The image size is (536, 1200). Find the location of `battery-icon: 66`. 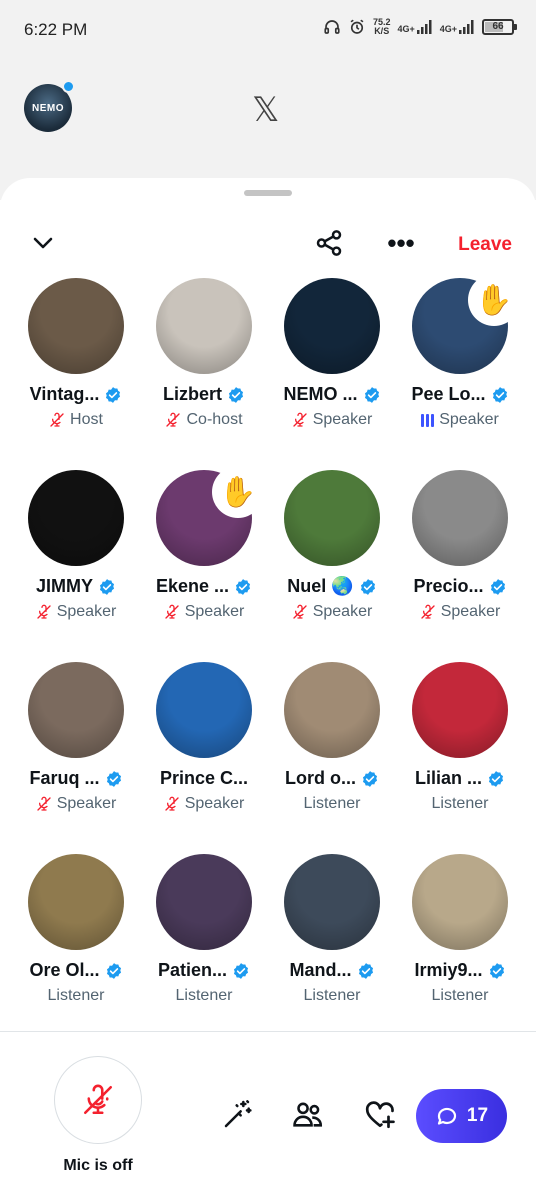

battery-icon: 66 is located at coordinates (499, 27).